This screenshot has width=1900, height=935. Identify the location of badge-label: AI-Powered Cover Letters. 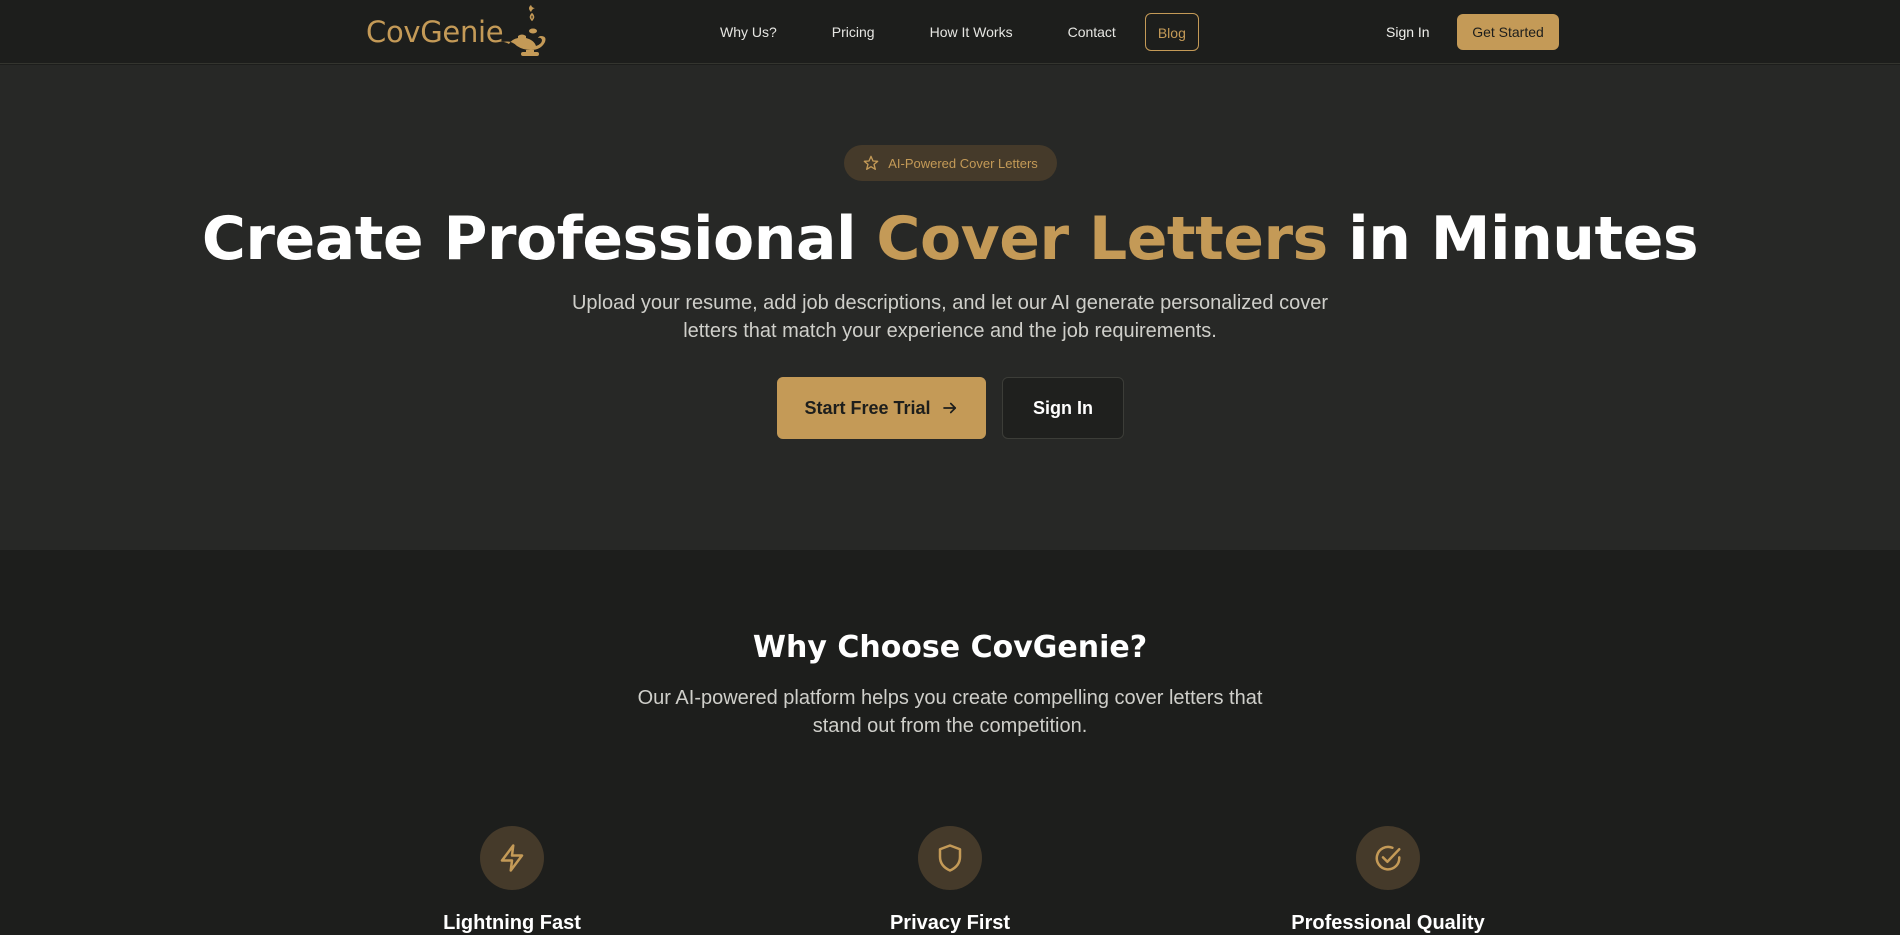
(963, 163).